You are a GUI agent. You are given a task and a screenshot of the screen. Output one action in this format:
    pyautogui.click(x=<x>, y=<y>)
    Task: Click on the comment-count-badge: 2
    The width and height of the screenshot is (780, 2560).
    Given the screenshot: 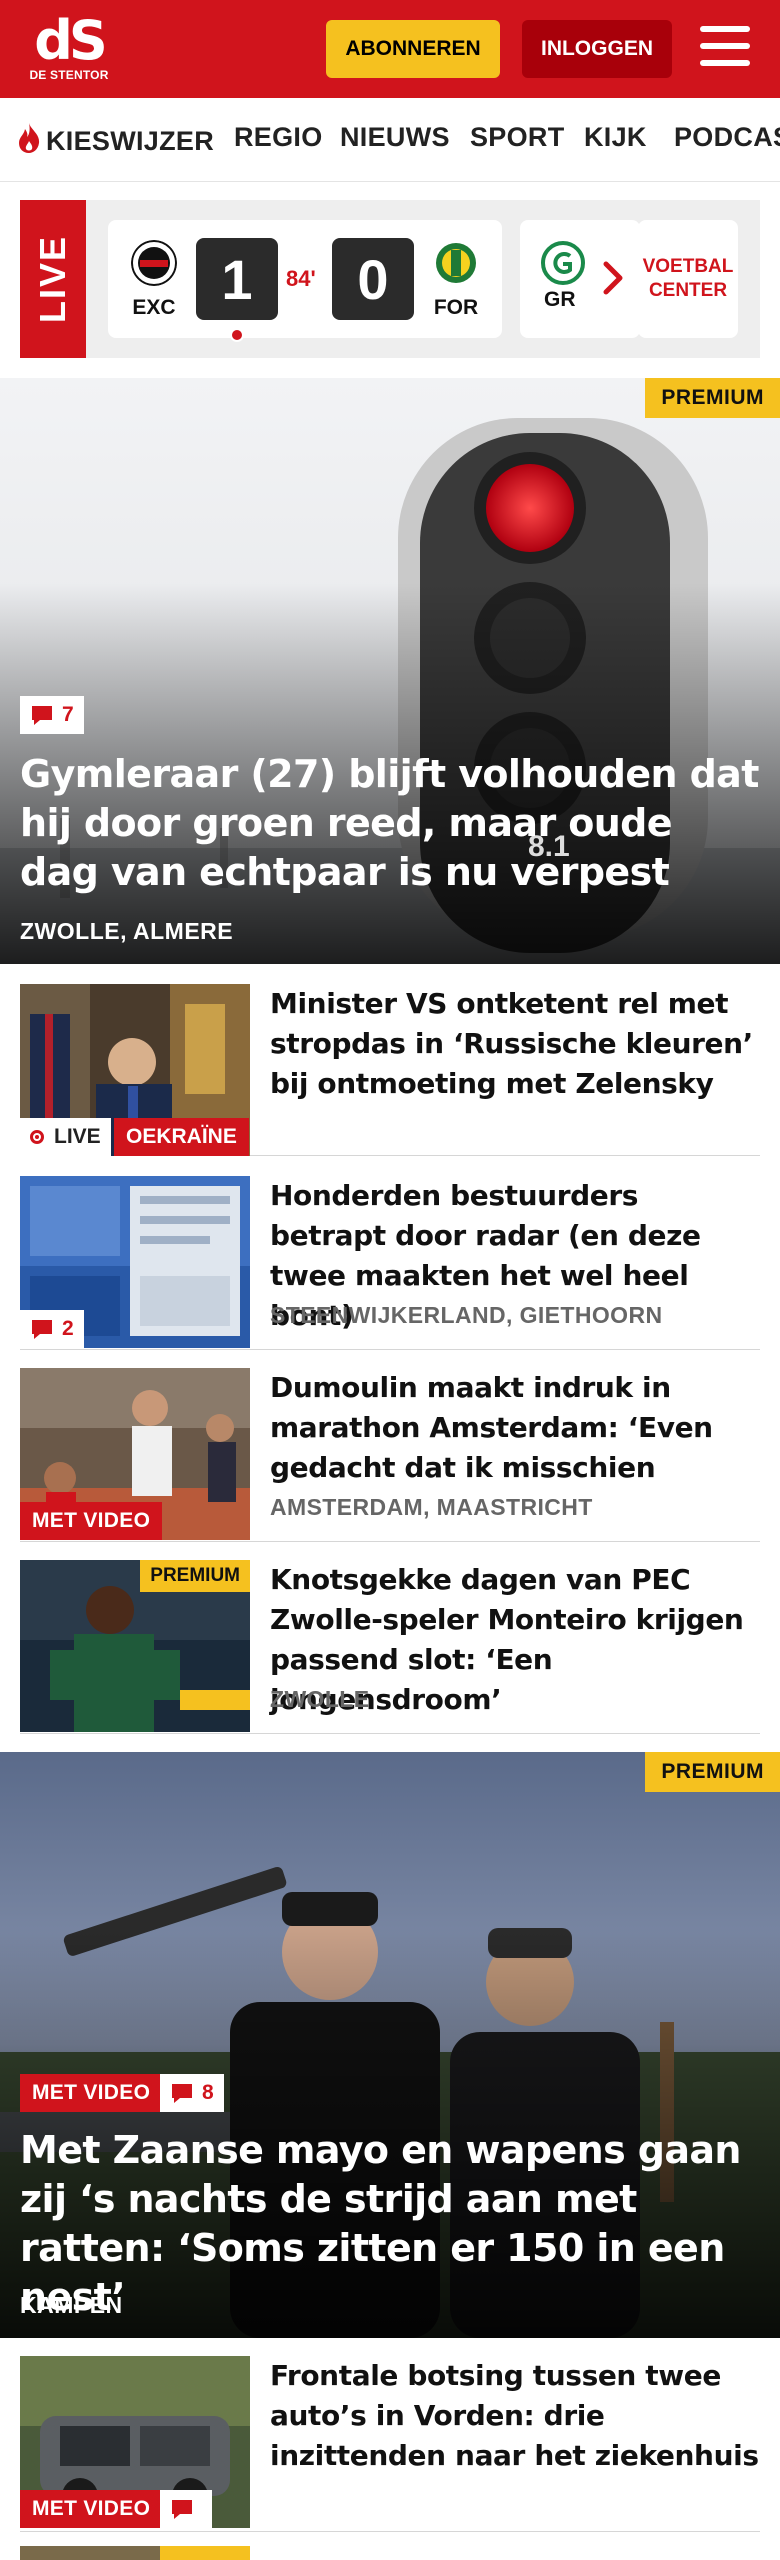 What is the action you would take?
    pyautogui.click(x=52, y=1329)
    